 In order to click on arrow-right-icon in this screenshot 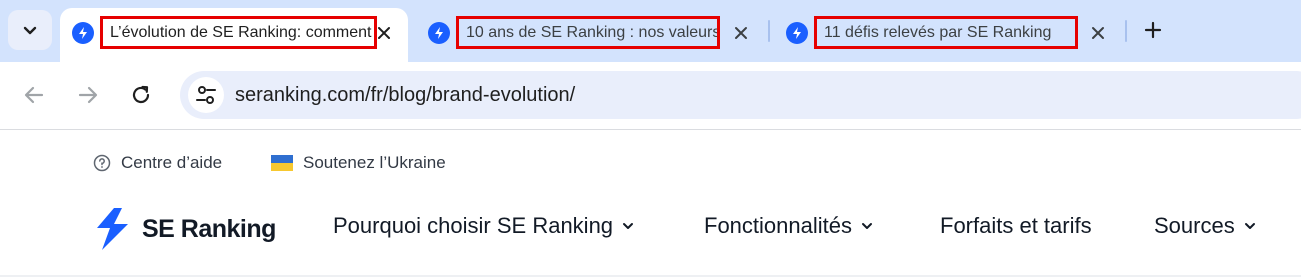, I will do `click(88, 95)`.